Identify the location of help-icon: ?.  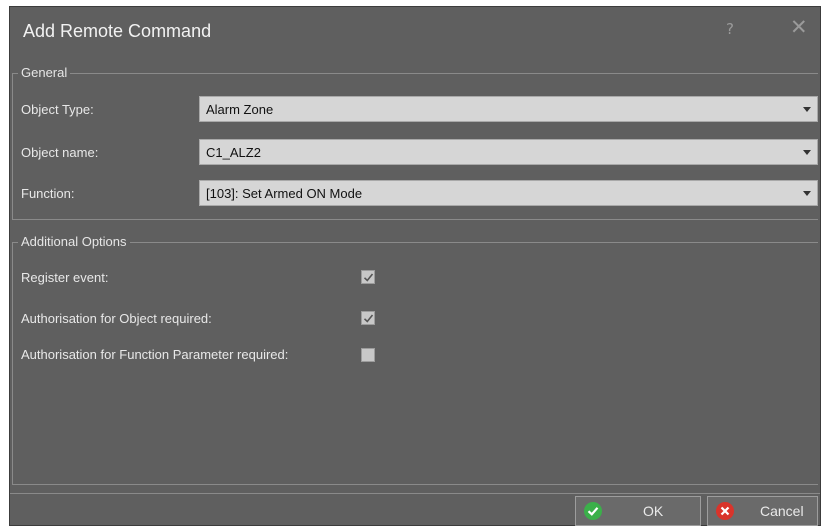
(730, 29).